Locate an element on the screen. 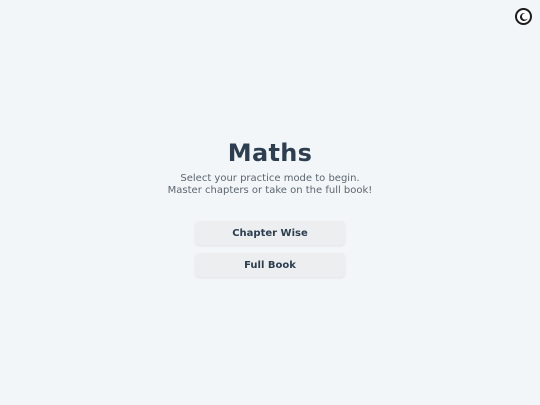  theme-toggle-button is located at coordinates (523, 16).